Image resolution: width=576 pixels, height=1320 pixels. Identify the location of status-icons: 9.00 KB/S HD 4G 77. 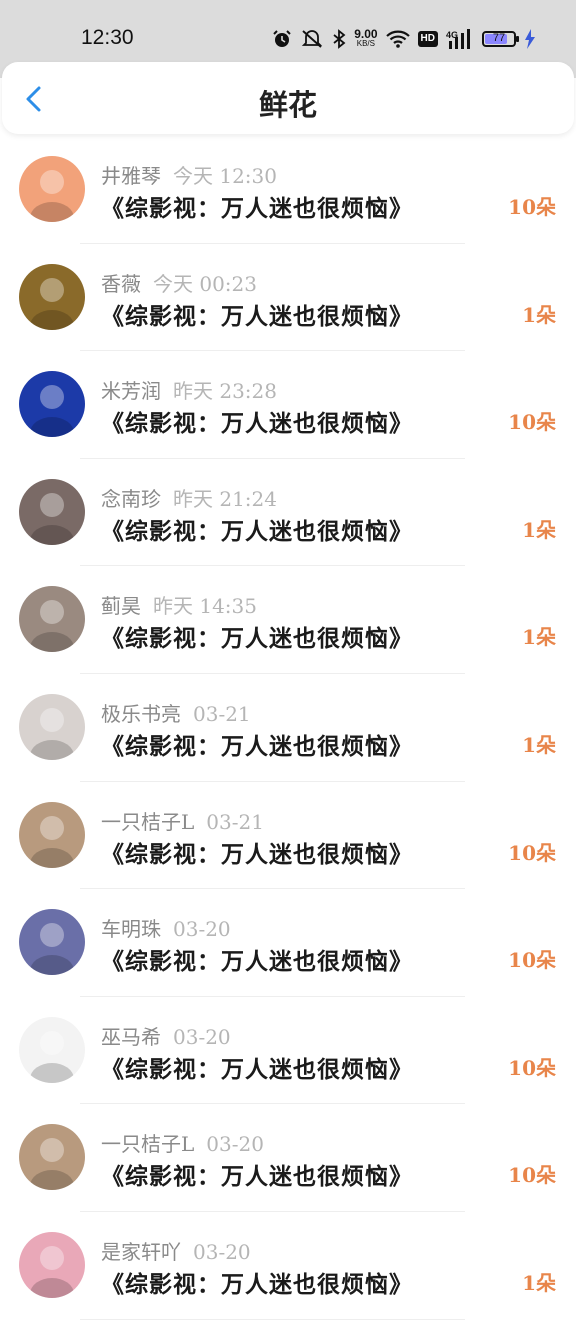
(404, 39).